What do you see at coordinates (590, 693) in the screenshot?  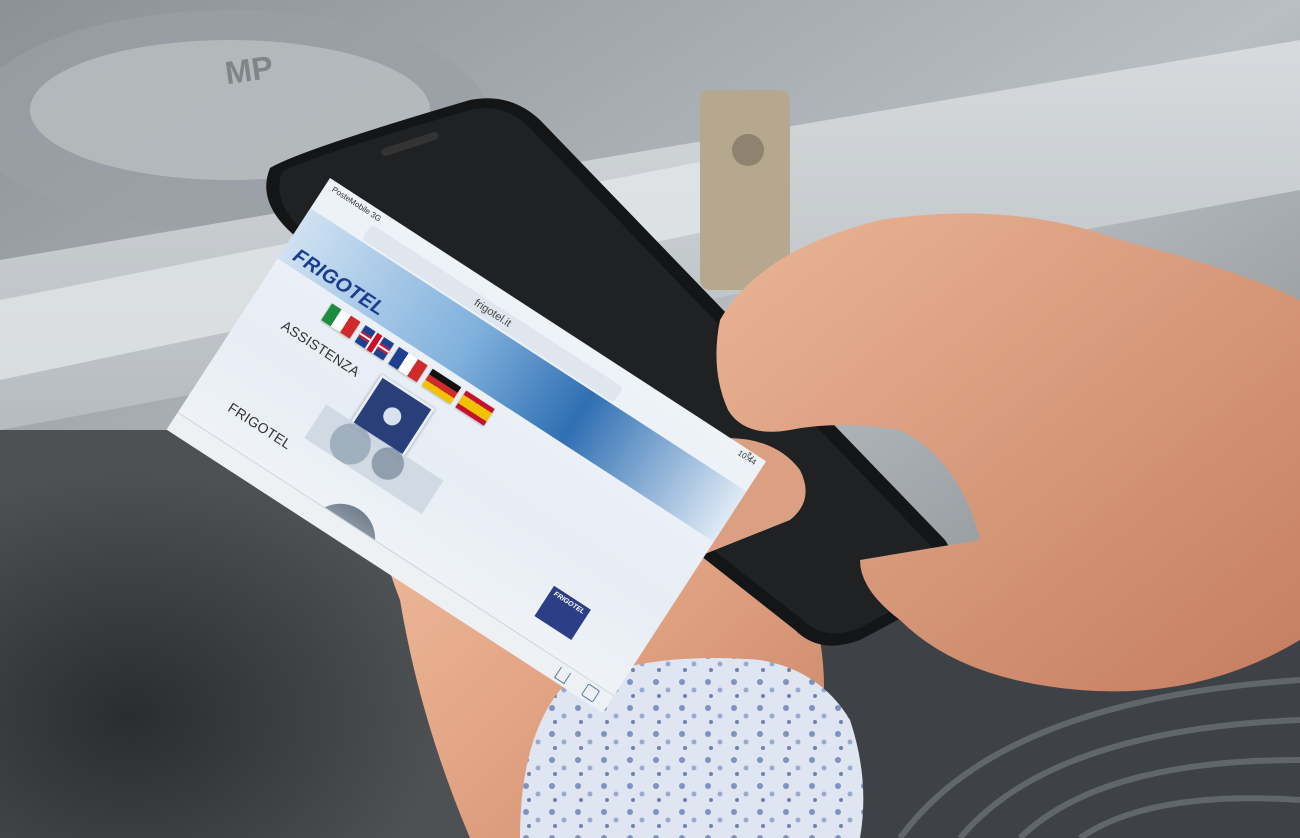 I see `tabs-icon` at bounding box center [590, 693].